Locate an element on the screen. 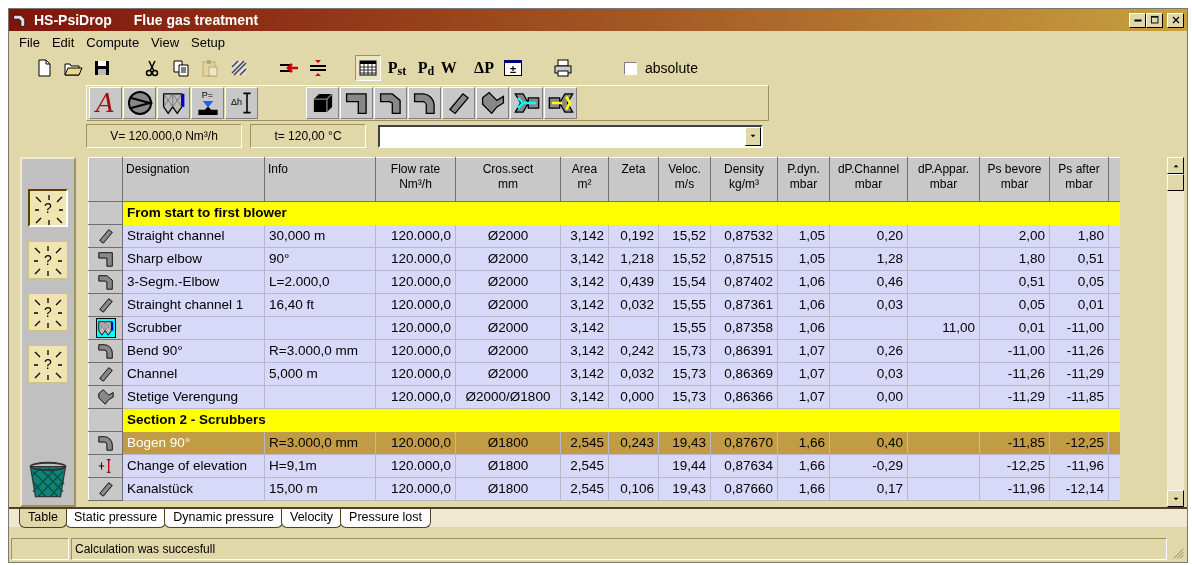 The height and width of the screenshot is (565, 1192). column-header: Ps bevore mbar is located at coordinates (1014, 179).